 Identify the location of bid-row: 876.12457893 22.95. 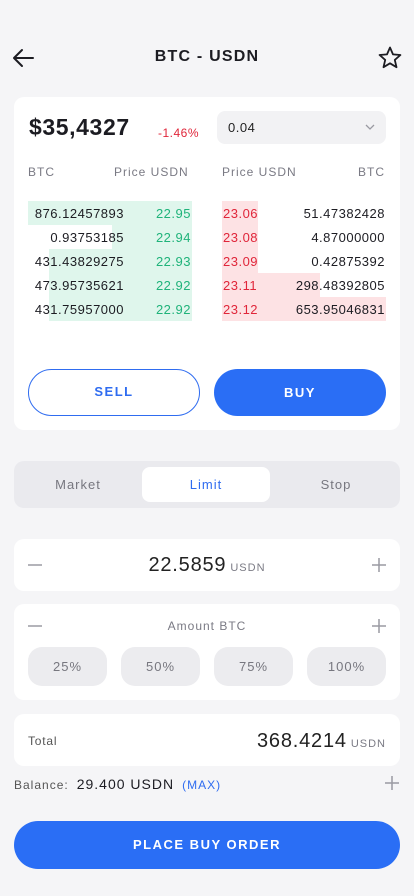
(110, 213).